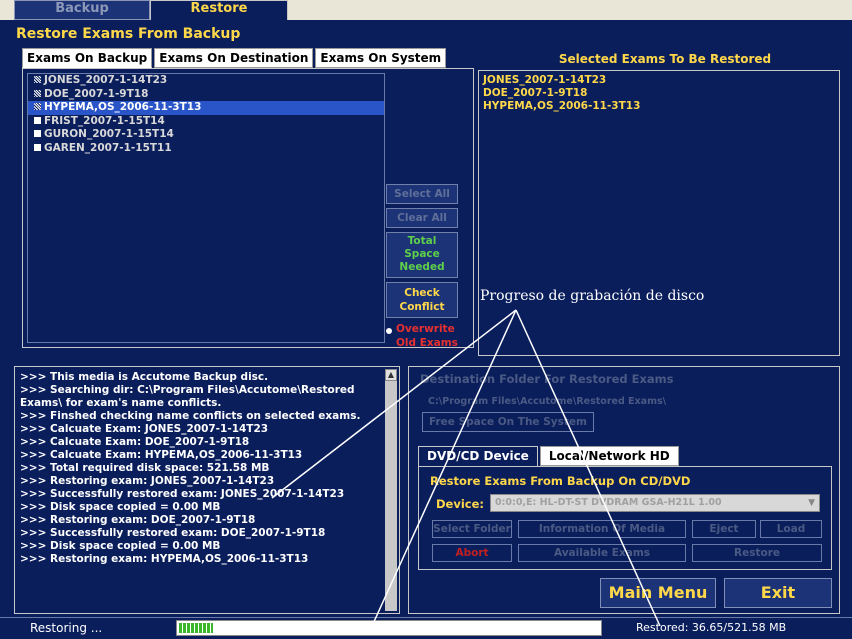  Describe the element at coordinates (138, 520) in the screenshot. I see `log-line: >>> Restoring exam: DOE_2007-1-9T18` at that location.